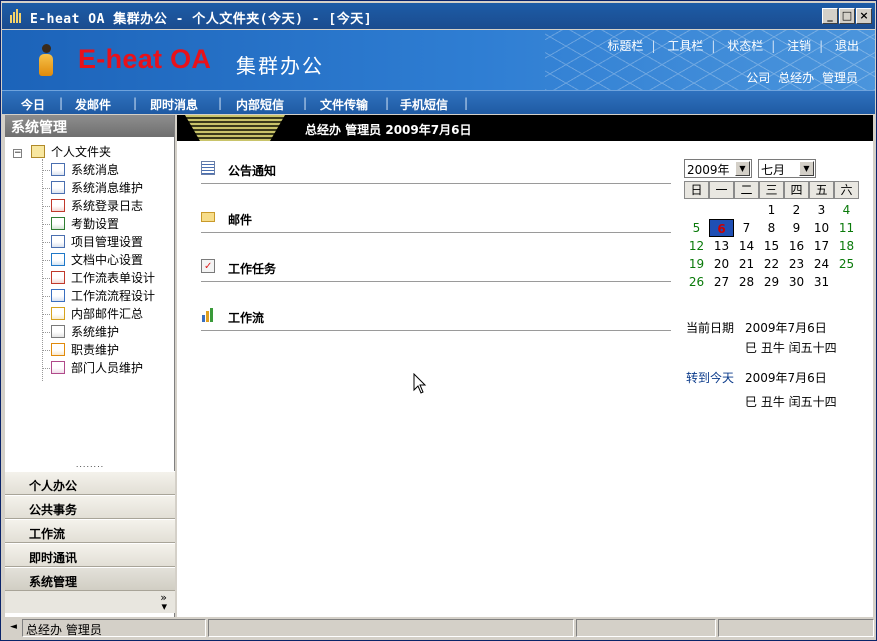 The height and width of the screenshot is (641, 877). What do you see at coordinates (17, 153) in the screenshot?
I see `tree-expander: −` at bounding box center [17, 153].